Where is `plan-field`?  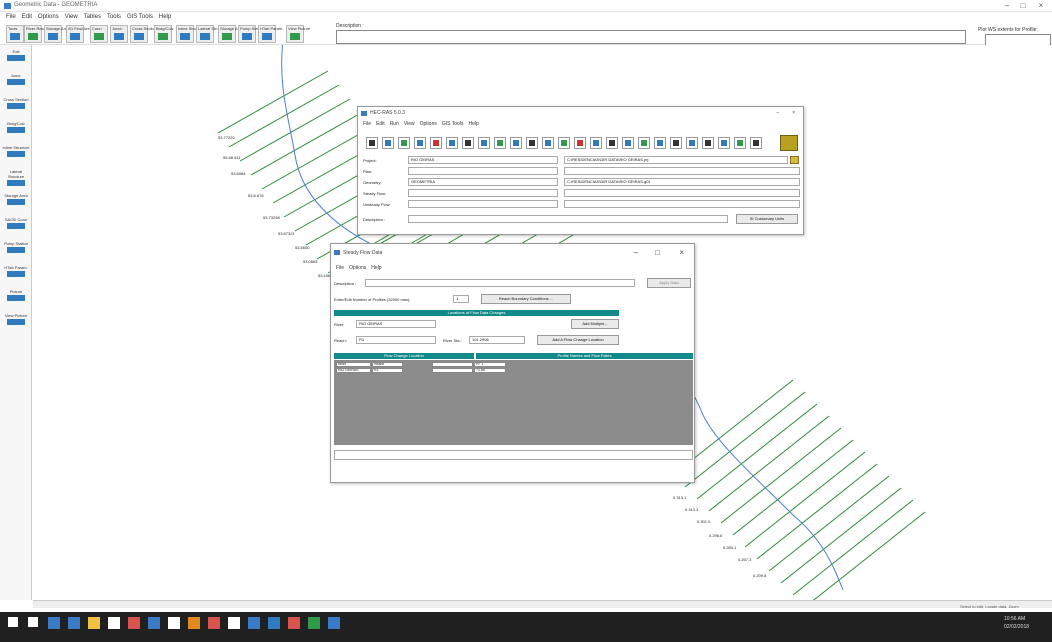 plan-field is located at coordinates (483, 171).